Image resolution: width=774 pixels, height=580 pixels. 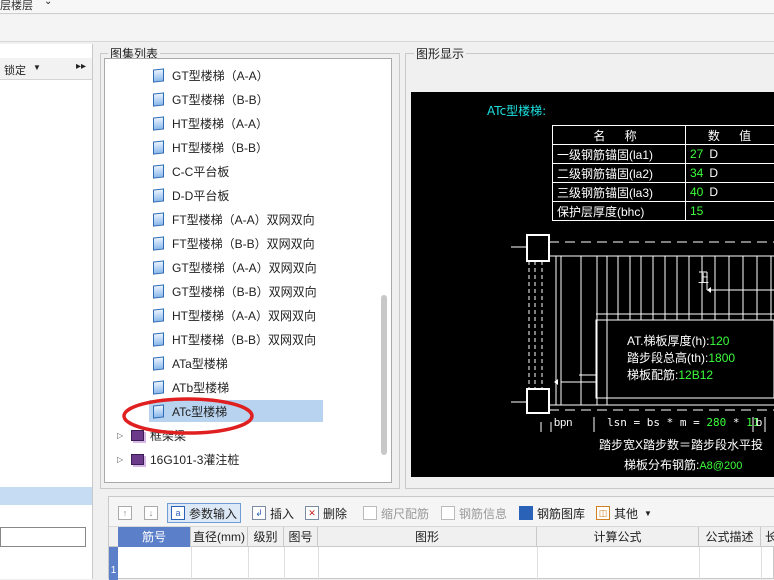 I want to click on bpn-label: bpn, so click(x=563, y=423).